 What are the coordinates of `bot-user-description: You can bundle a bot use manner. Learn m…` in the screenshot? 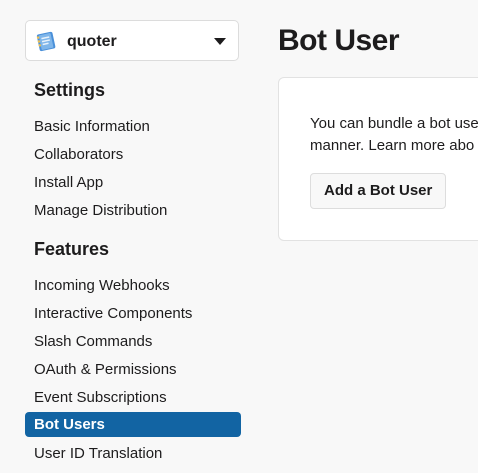 It's located at (394, 135).